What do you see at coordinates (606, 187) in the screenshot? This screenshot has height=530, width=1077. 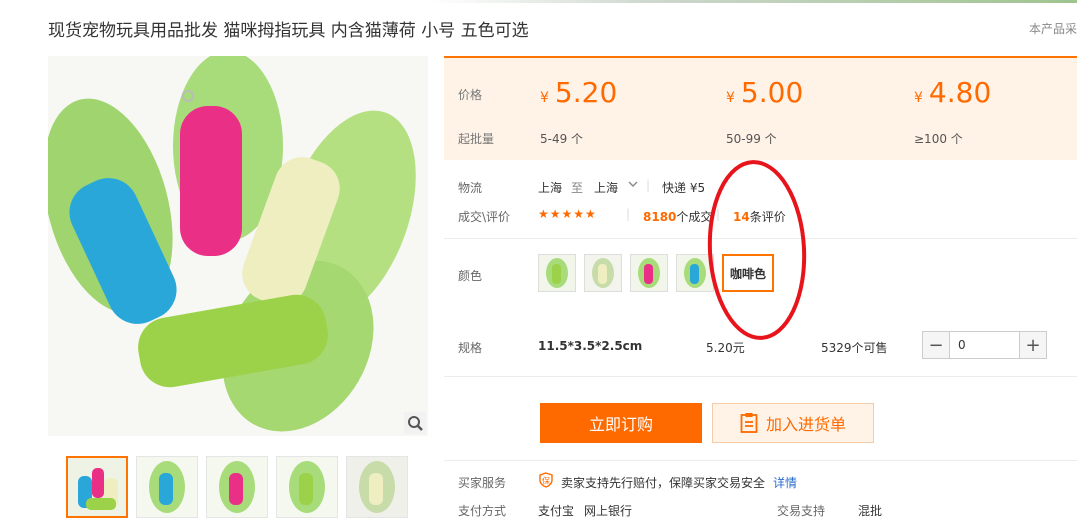 I see `ship-to-select: 上海` at bounding box center [606, 187].